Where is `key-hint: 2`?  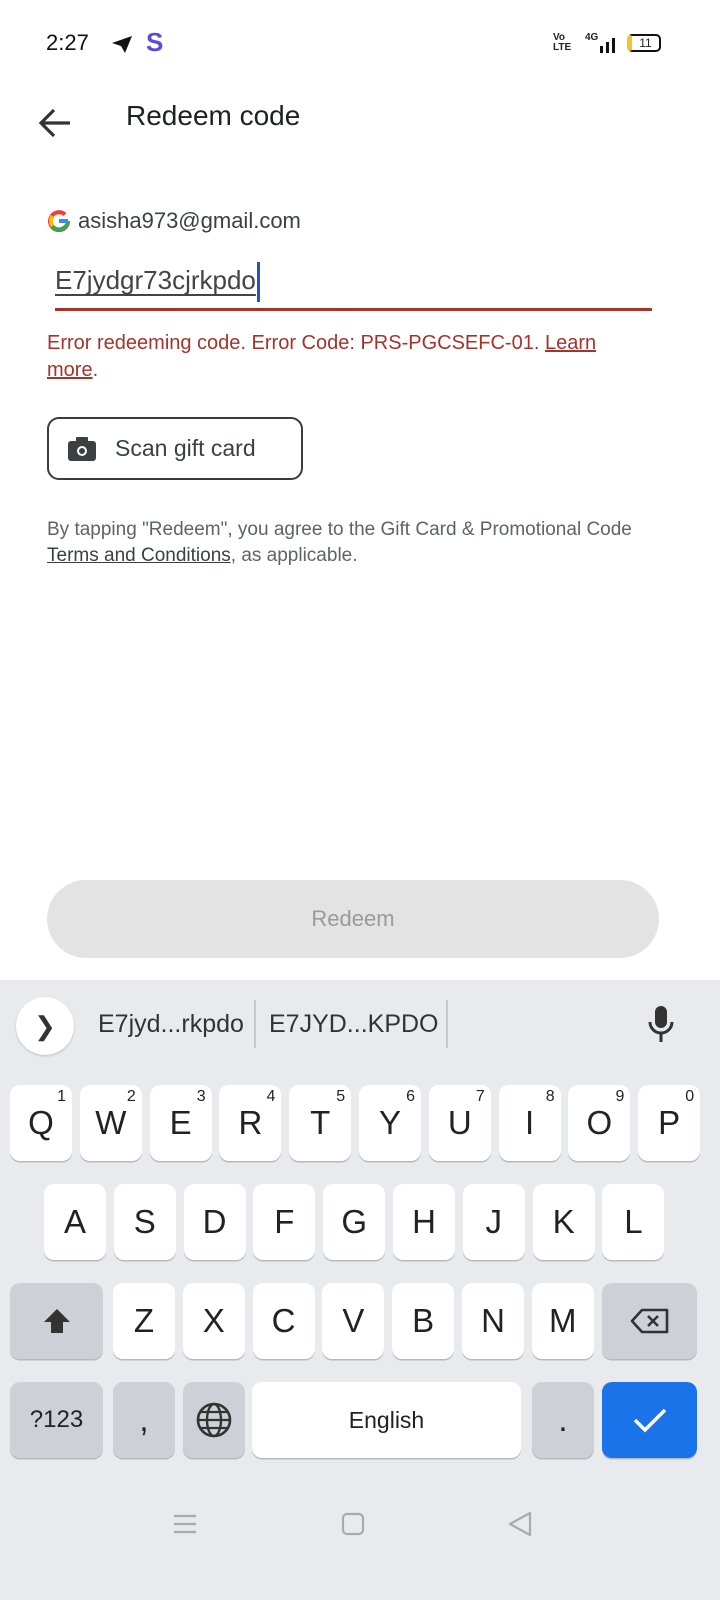 key-hint: 2 is located at coordinates (131, 1096).